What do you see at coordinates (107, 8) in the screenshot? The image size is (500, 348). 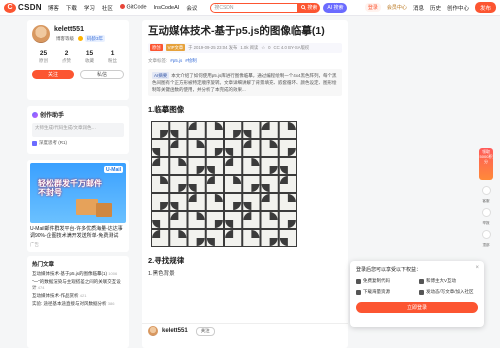 I see `nav-item-community: 社区` at bounding box center [107, 8].